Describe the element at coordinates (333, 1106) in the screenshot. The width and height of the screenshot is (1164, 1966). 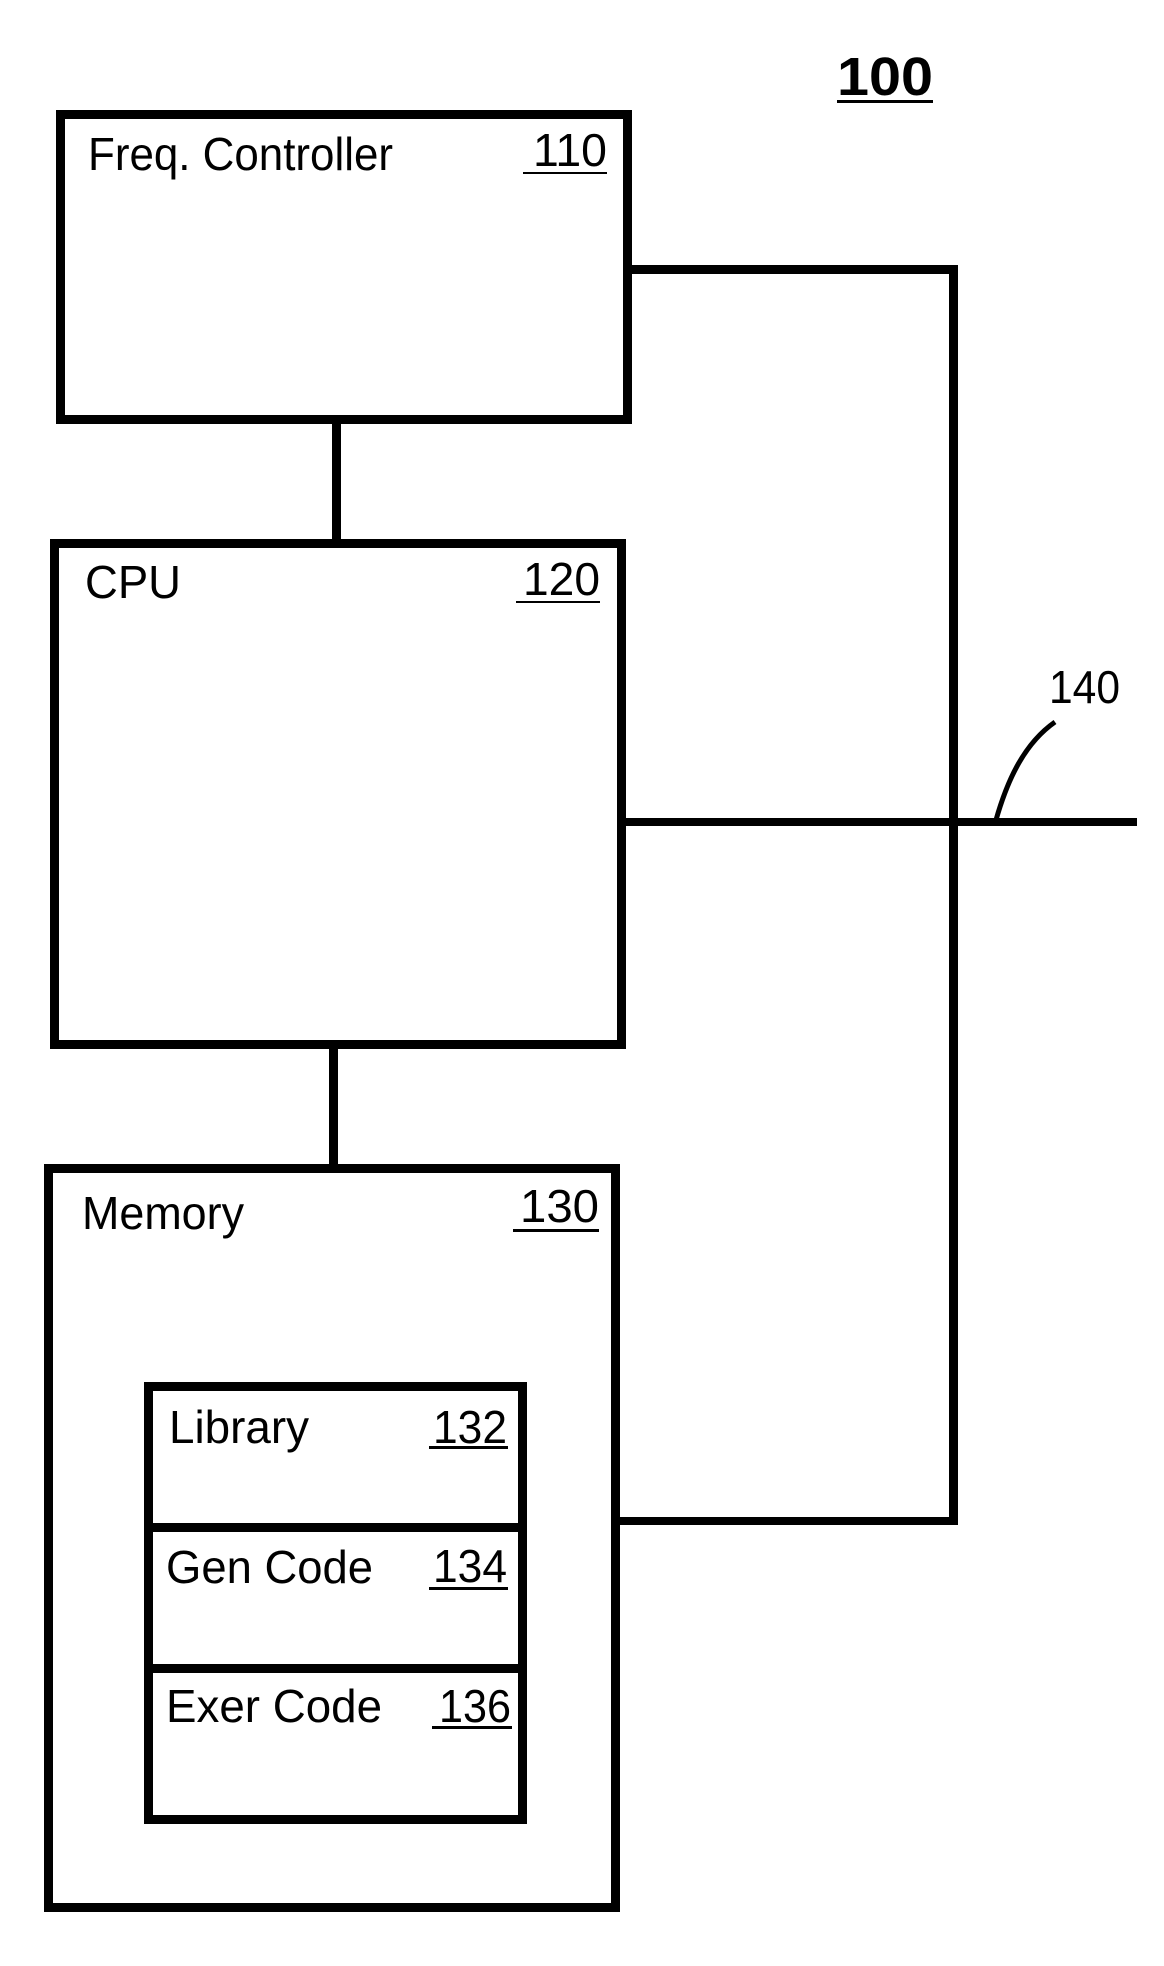
I see `connector-cpu-memory` at that location.